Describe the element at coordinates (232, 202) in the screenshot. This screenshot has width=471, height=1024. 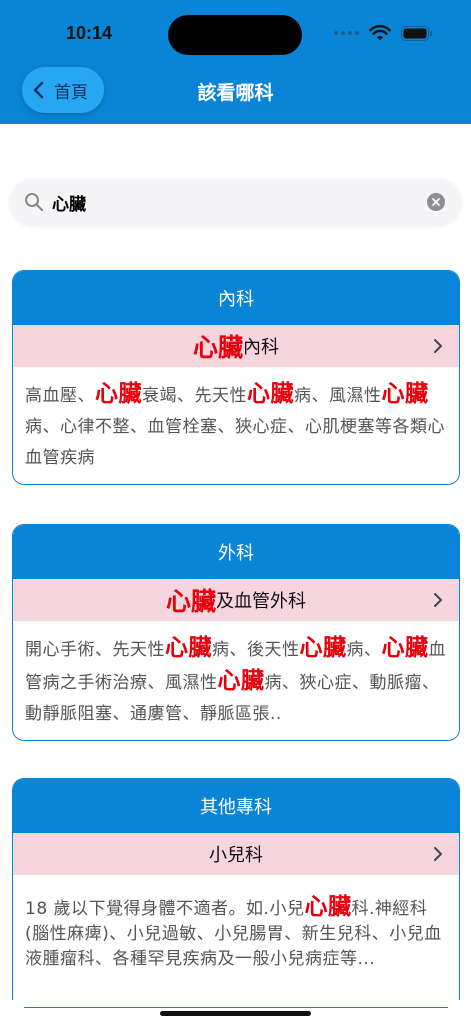
I see `search-input` at that location.